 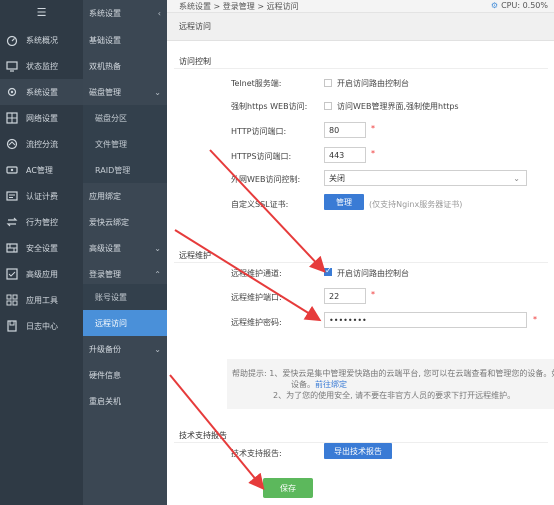 What do you see at coordinates (425, 178) in the screenshot?
I see `external-web-select: 关闭 ⌄` at bounding box center [425, 178].